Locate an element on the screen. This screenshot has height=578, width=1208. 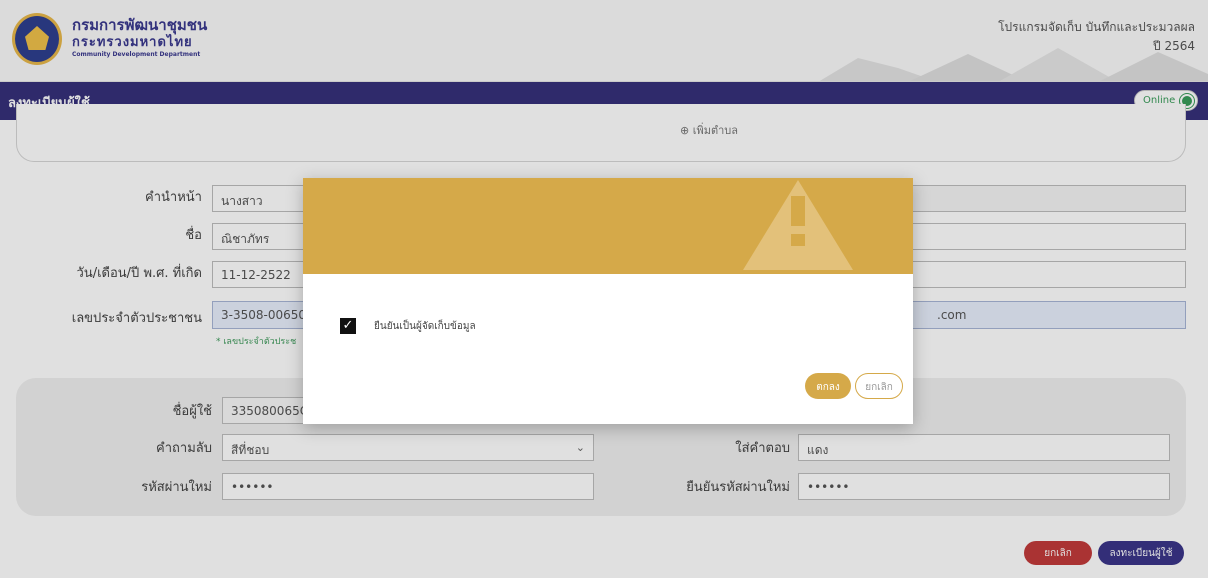
dialog-cancel-button: ยกเลิก is located at coordinates (879, 386).